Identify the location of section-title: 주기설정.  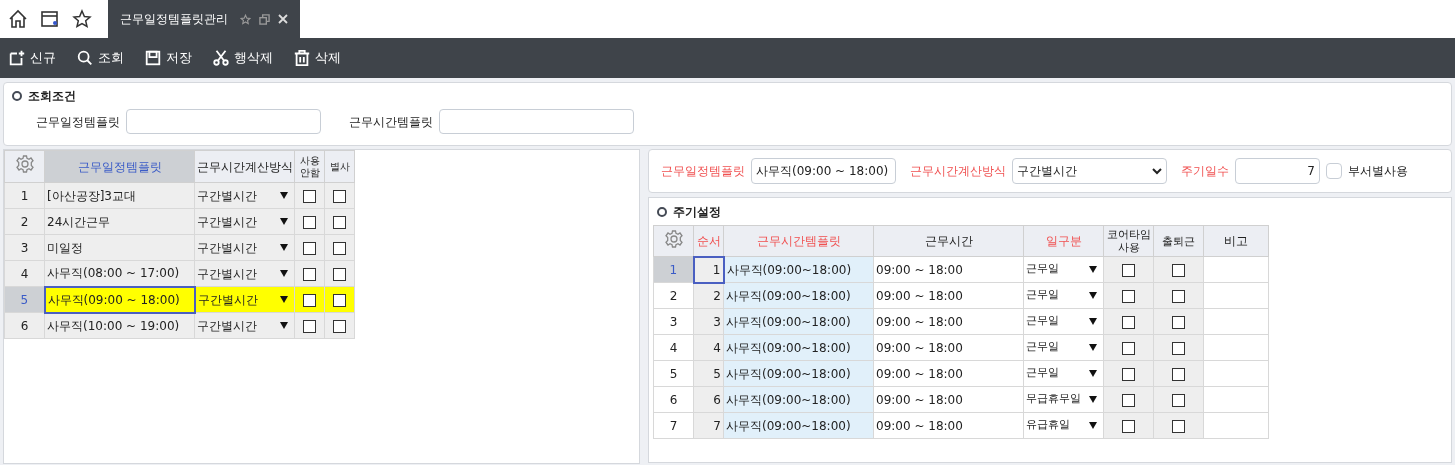
(697, 212).